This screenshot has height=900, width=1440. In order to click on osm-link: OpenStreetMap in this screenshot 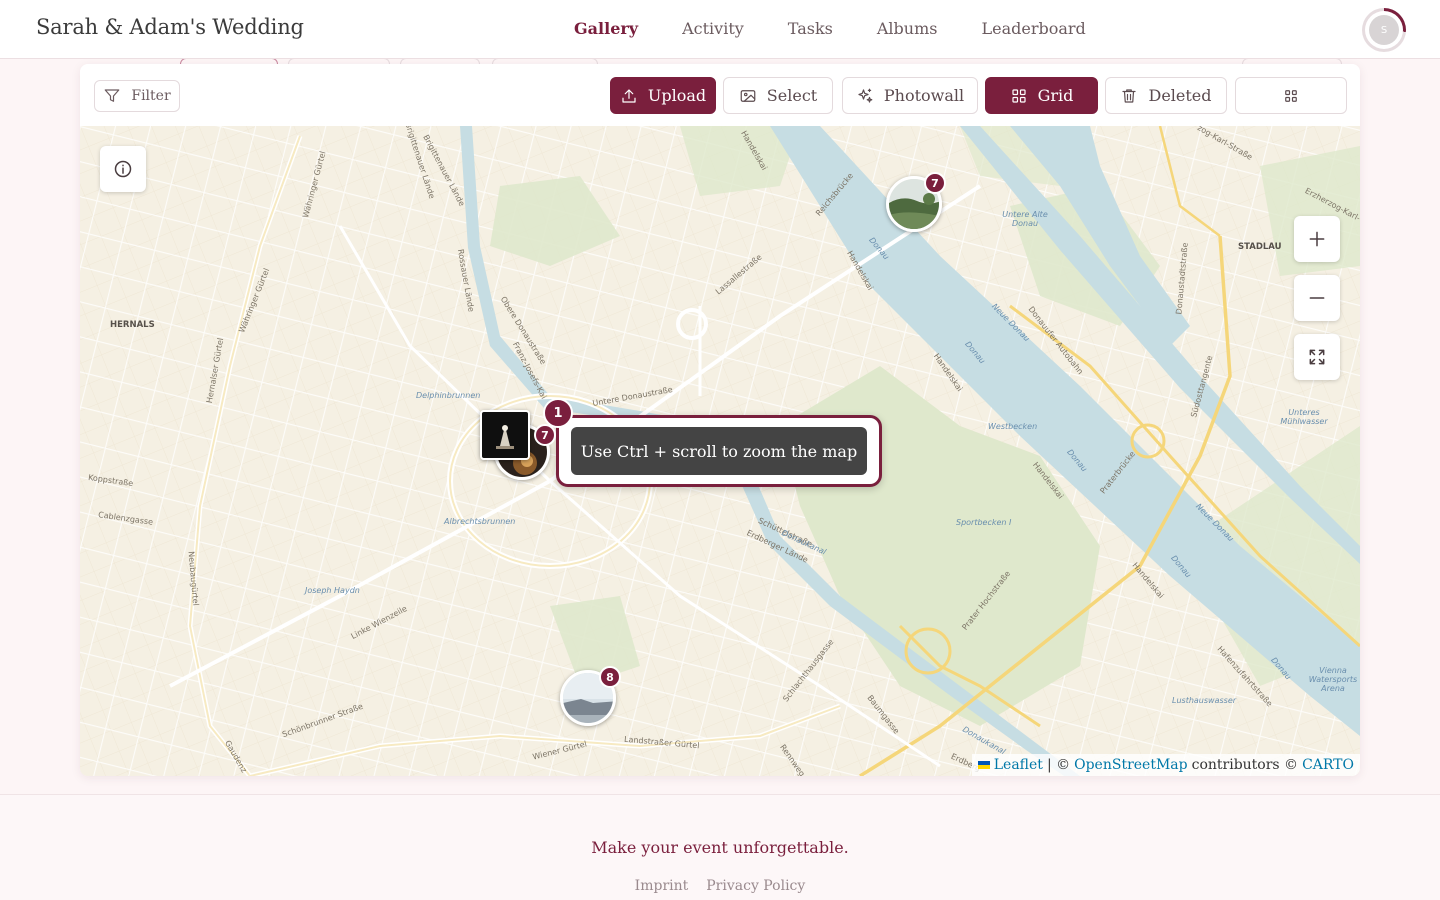, I will do `click(1131, 765)`.